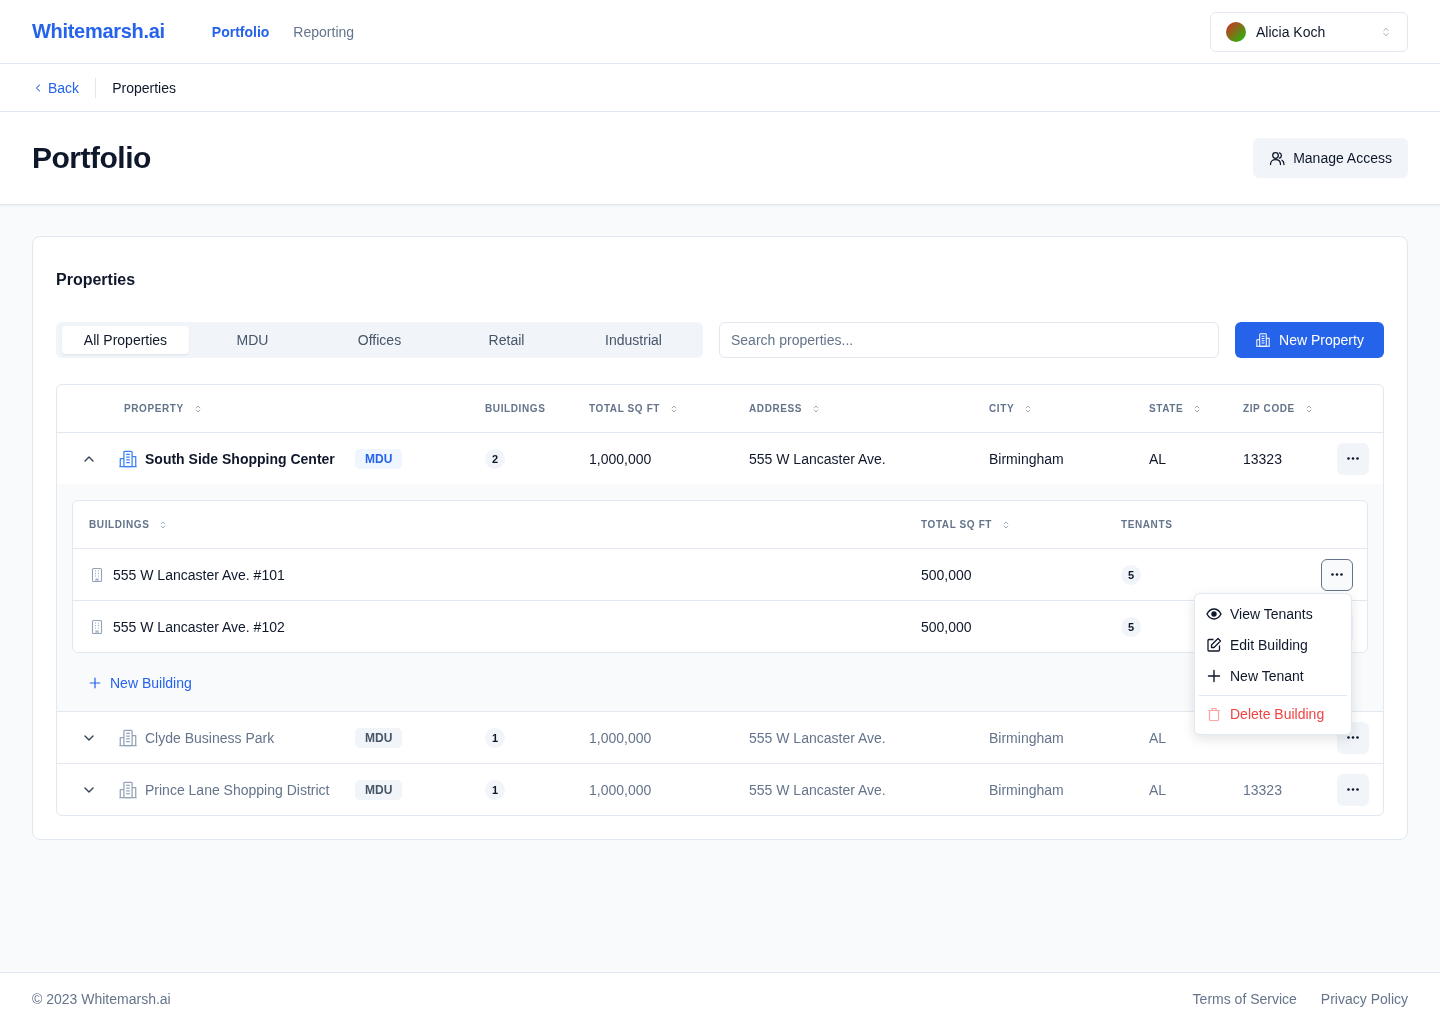 The image size is (1440, 1024). Describe the element at coordinates (199, 574) in the screenshot. I see `building-name: 555 W Lancaster Ave. #101` at that location.